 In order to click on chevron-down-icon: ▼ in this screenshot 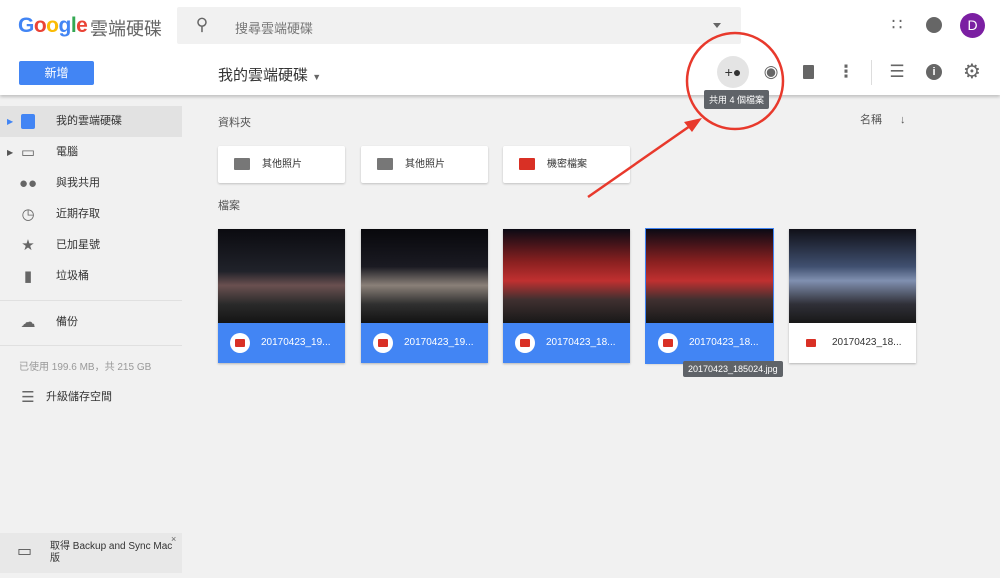, I will do `click(317, 77)`.